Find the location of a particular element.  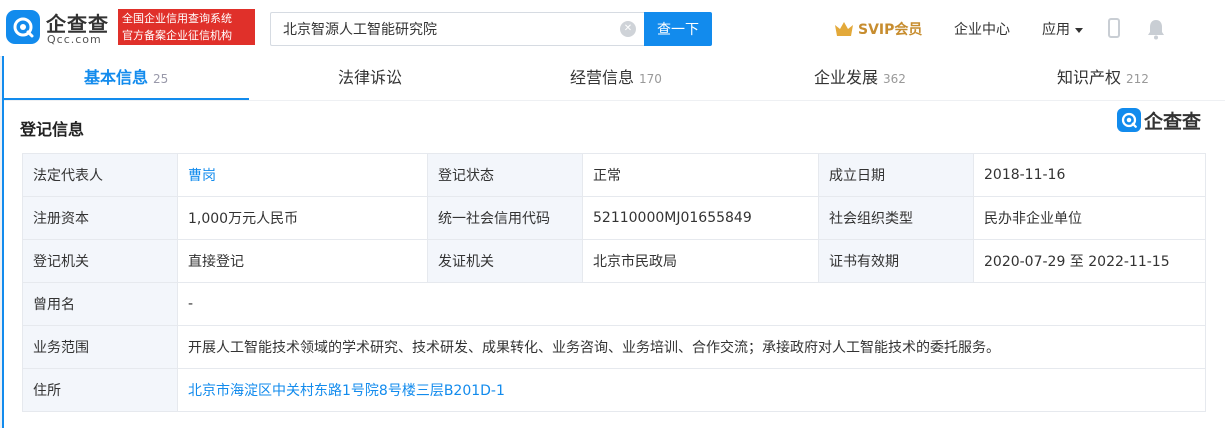

tab-label: 法律诉讼 is located at coordinates (370, 77).